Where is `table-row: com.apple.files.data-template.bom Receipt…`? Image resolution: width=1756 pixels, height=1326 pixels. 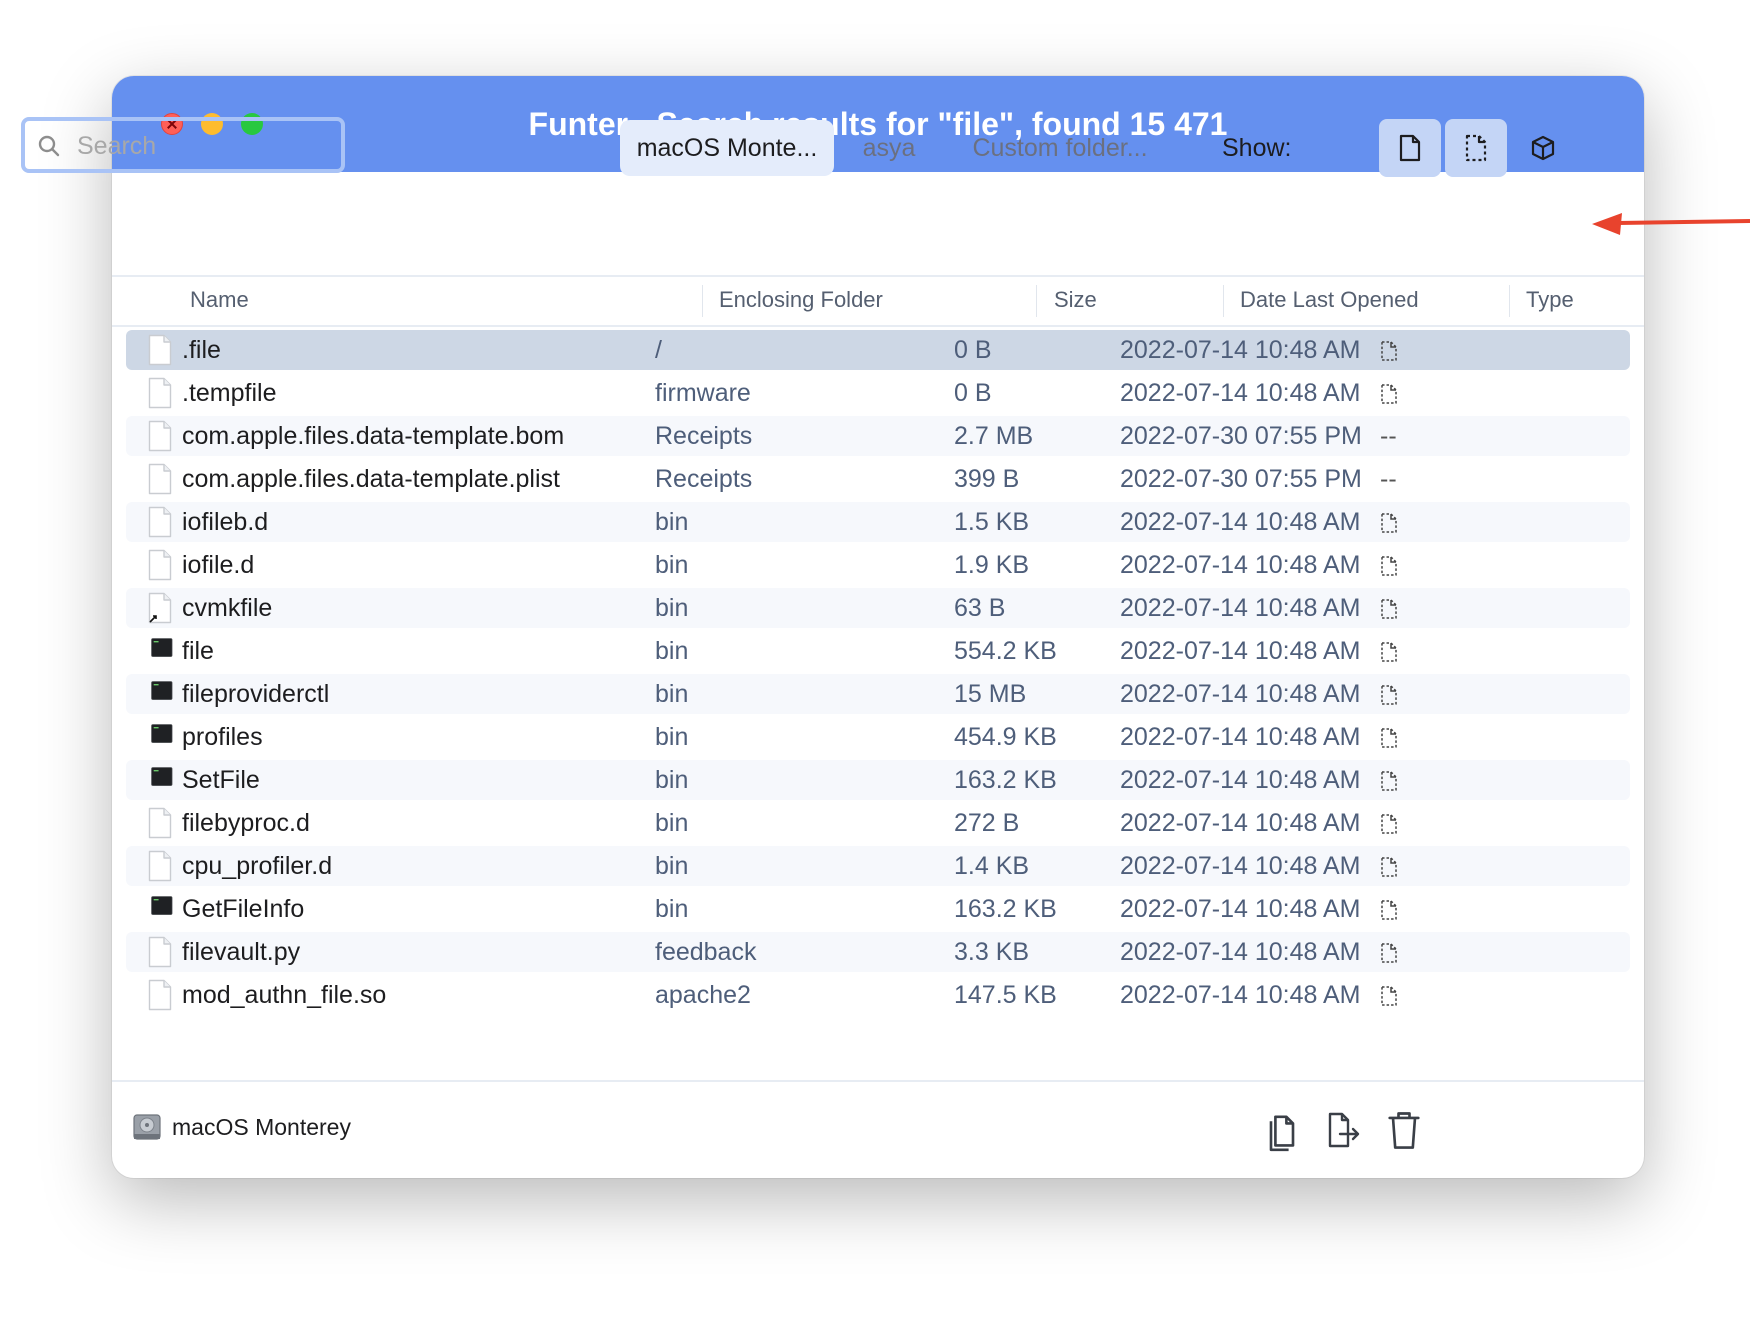
table-row: com.apple.files.data-template.bom Receipt… is located at coordinates (878, 436).